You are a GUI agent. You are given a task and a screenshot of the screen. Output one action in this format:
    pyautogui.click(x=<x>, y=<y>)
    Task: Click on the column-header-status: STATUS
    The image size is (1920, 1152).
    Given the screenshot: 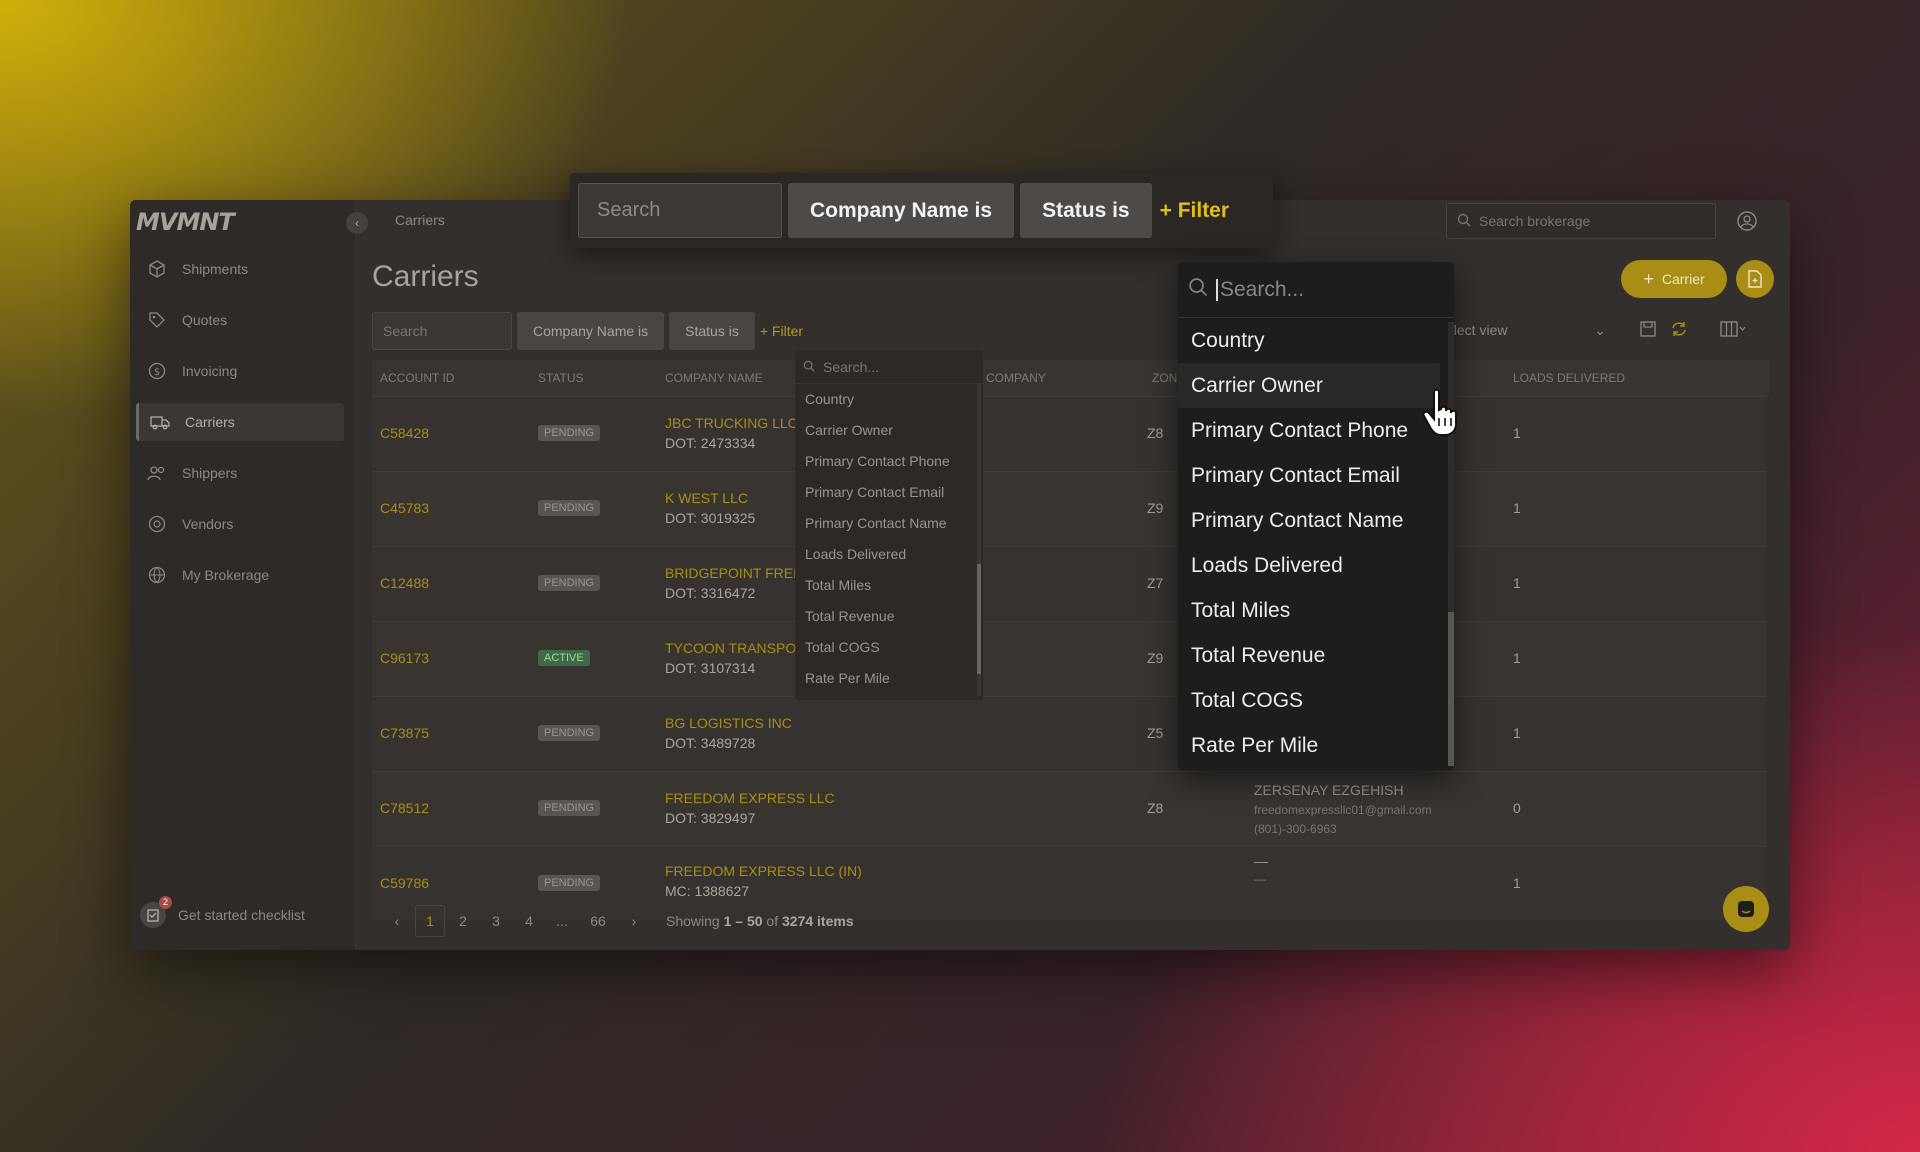 What is the action you would take?
    pyautogui.click(x=561, y=378)
    